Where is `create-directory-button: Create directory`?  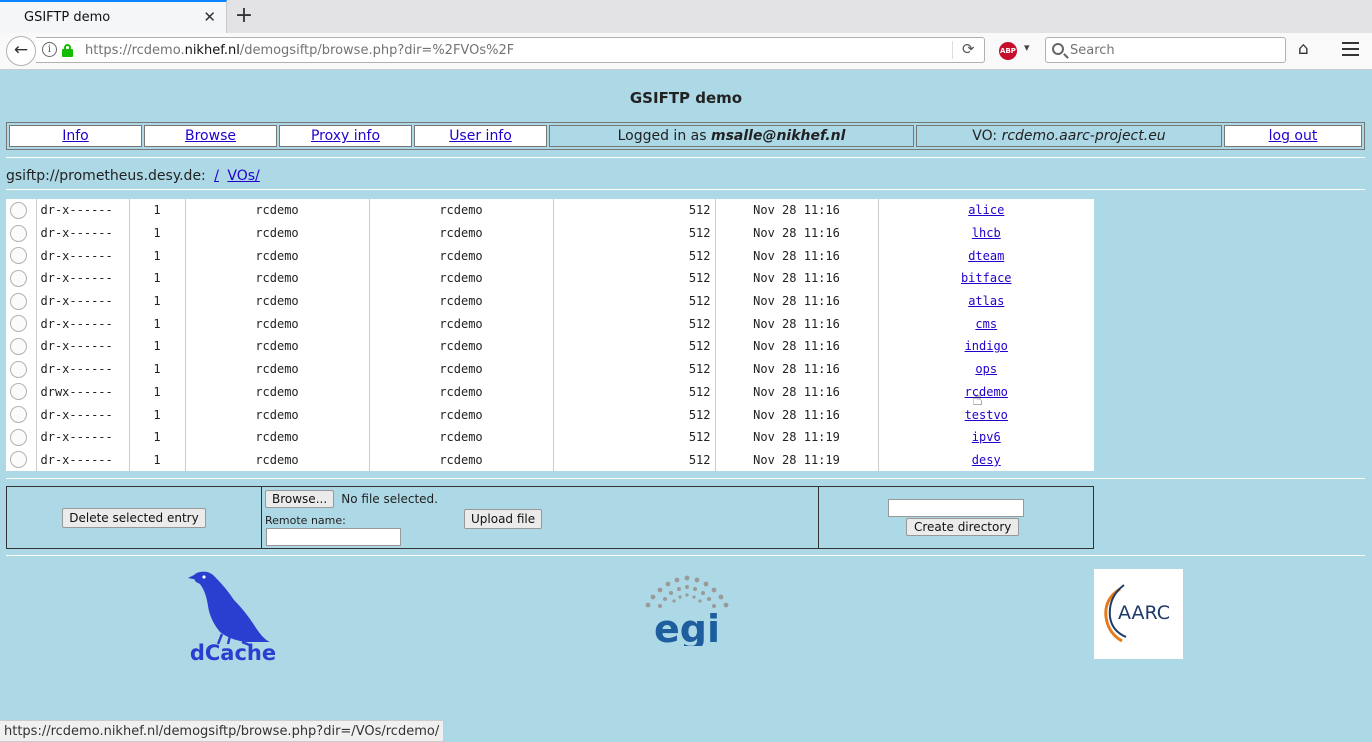
create-directory-button: Create directory is located at coordinates (963, 527).